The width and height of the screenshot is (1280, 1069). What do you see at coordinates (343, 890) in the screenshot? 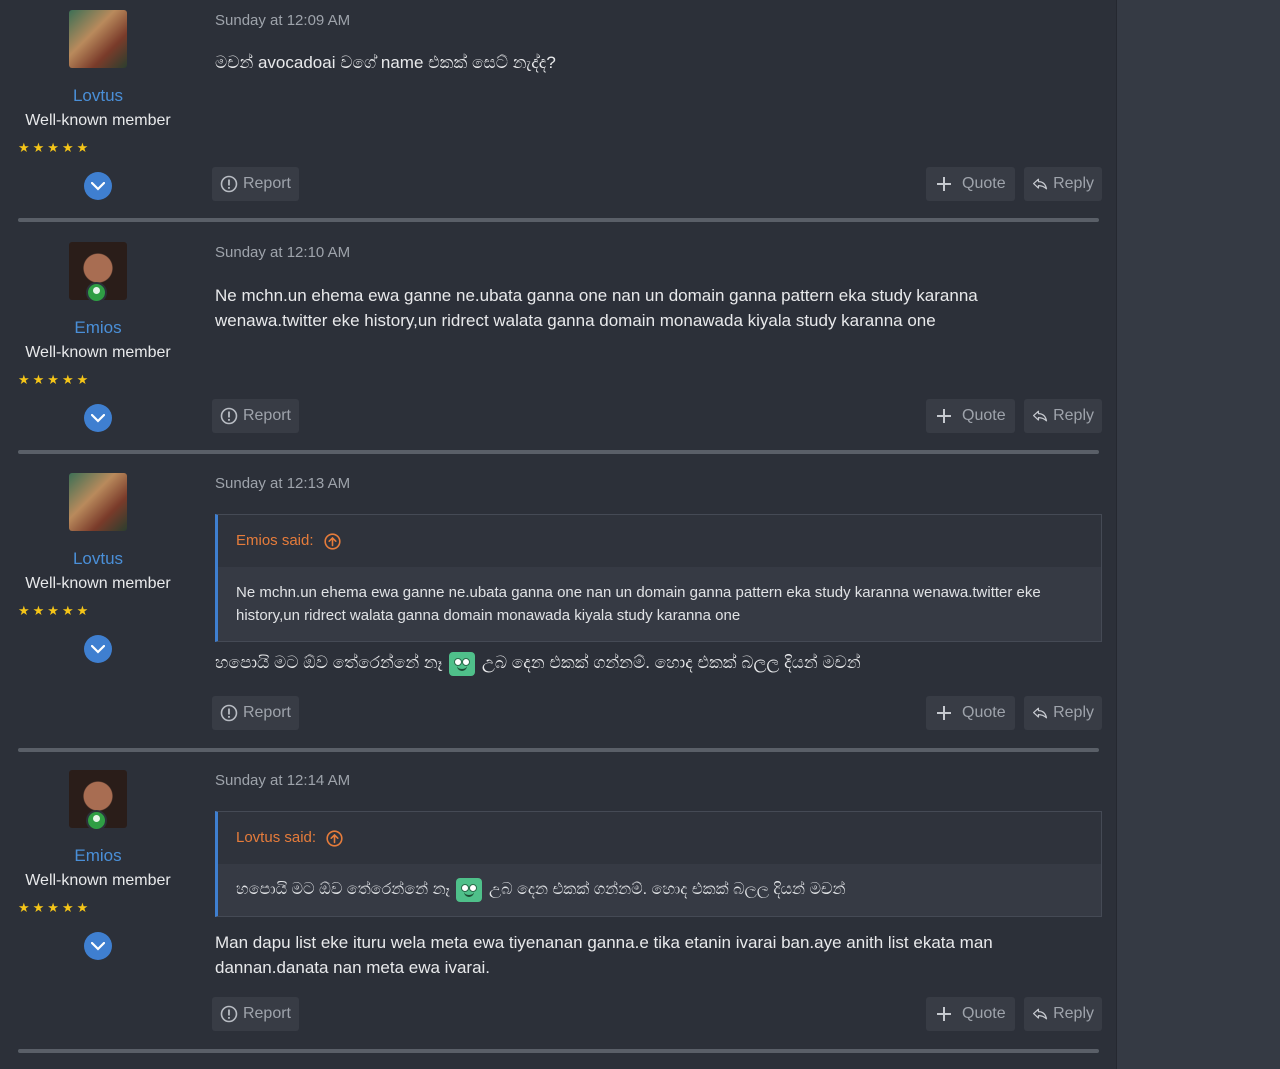
I see `quote-text-part: හපොයි මට ඕව තේරෙන්නේ නෑ` at bounding box center [343, 890].